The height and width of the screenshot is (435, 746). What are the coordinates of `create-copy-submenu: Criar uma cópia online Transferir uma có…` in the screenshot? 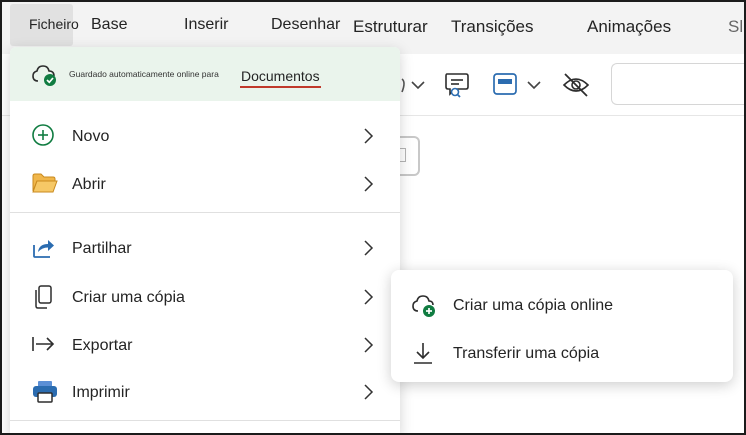 It's located at (562, 326).